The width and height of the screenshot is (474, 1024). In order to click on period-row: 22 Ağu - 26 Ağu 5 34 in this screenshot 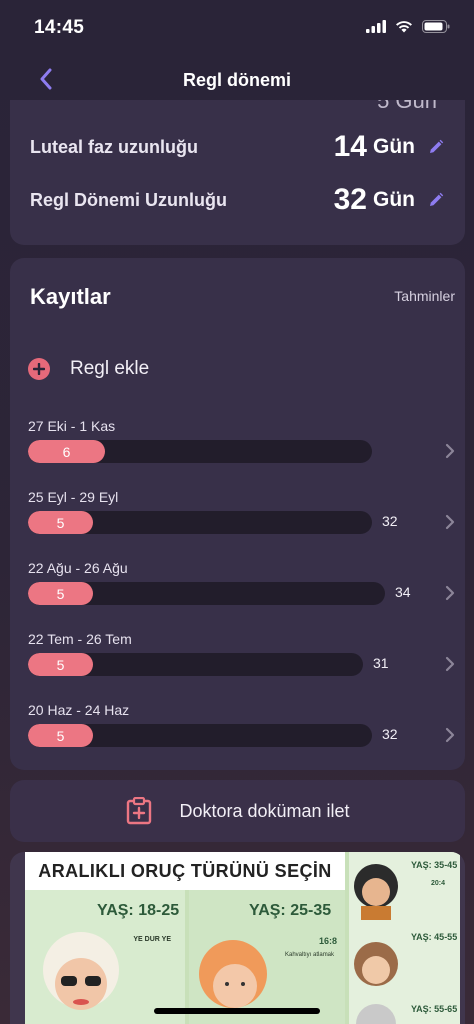, I will do `click(243, 590)`.